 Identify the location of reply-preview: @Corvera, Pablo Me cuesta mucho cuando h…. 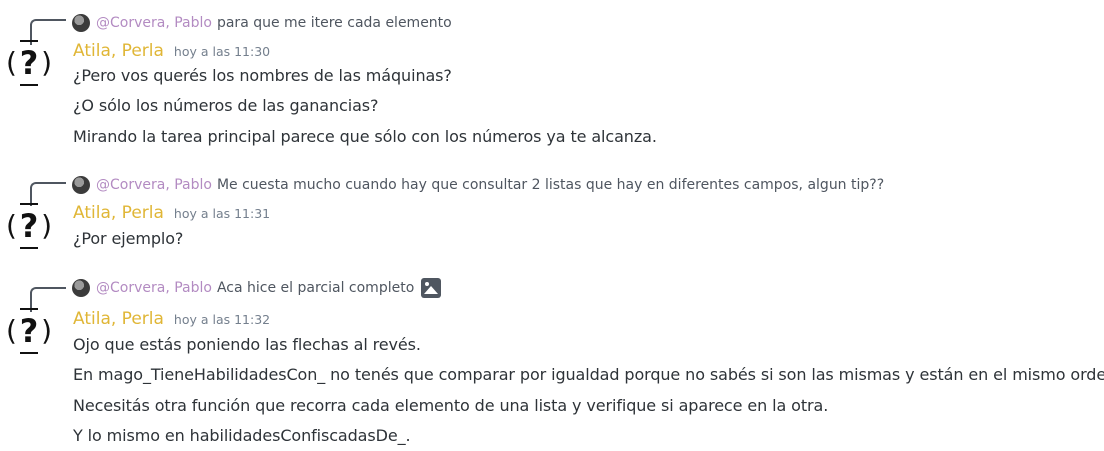
(478, 185).